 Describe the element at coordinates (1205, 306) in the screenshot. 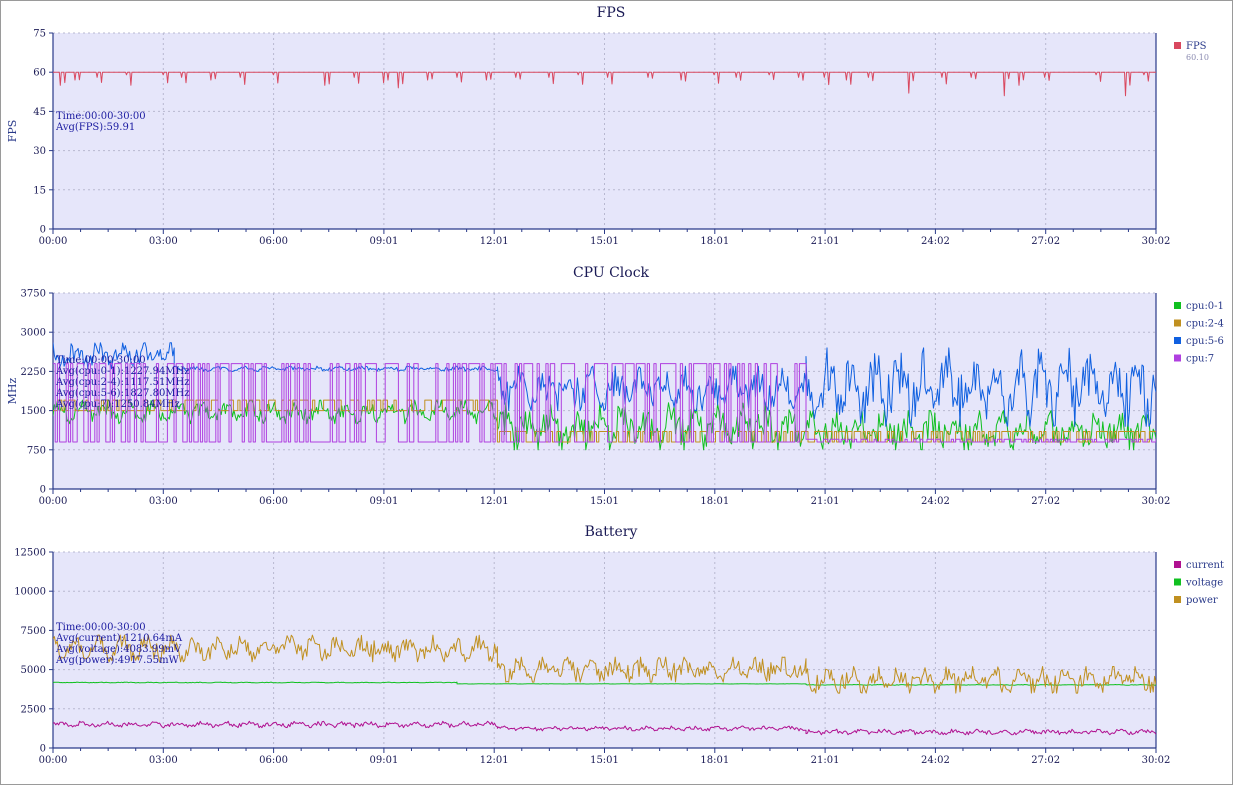

I see `legend-label: cpu:0-1` at that location.